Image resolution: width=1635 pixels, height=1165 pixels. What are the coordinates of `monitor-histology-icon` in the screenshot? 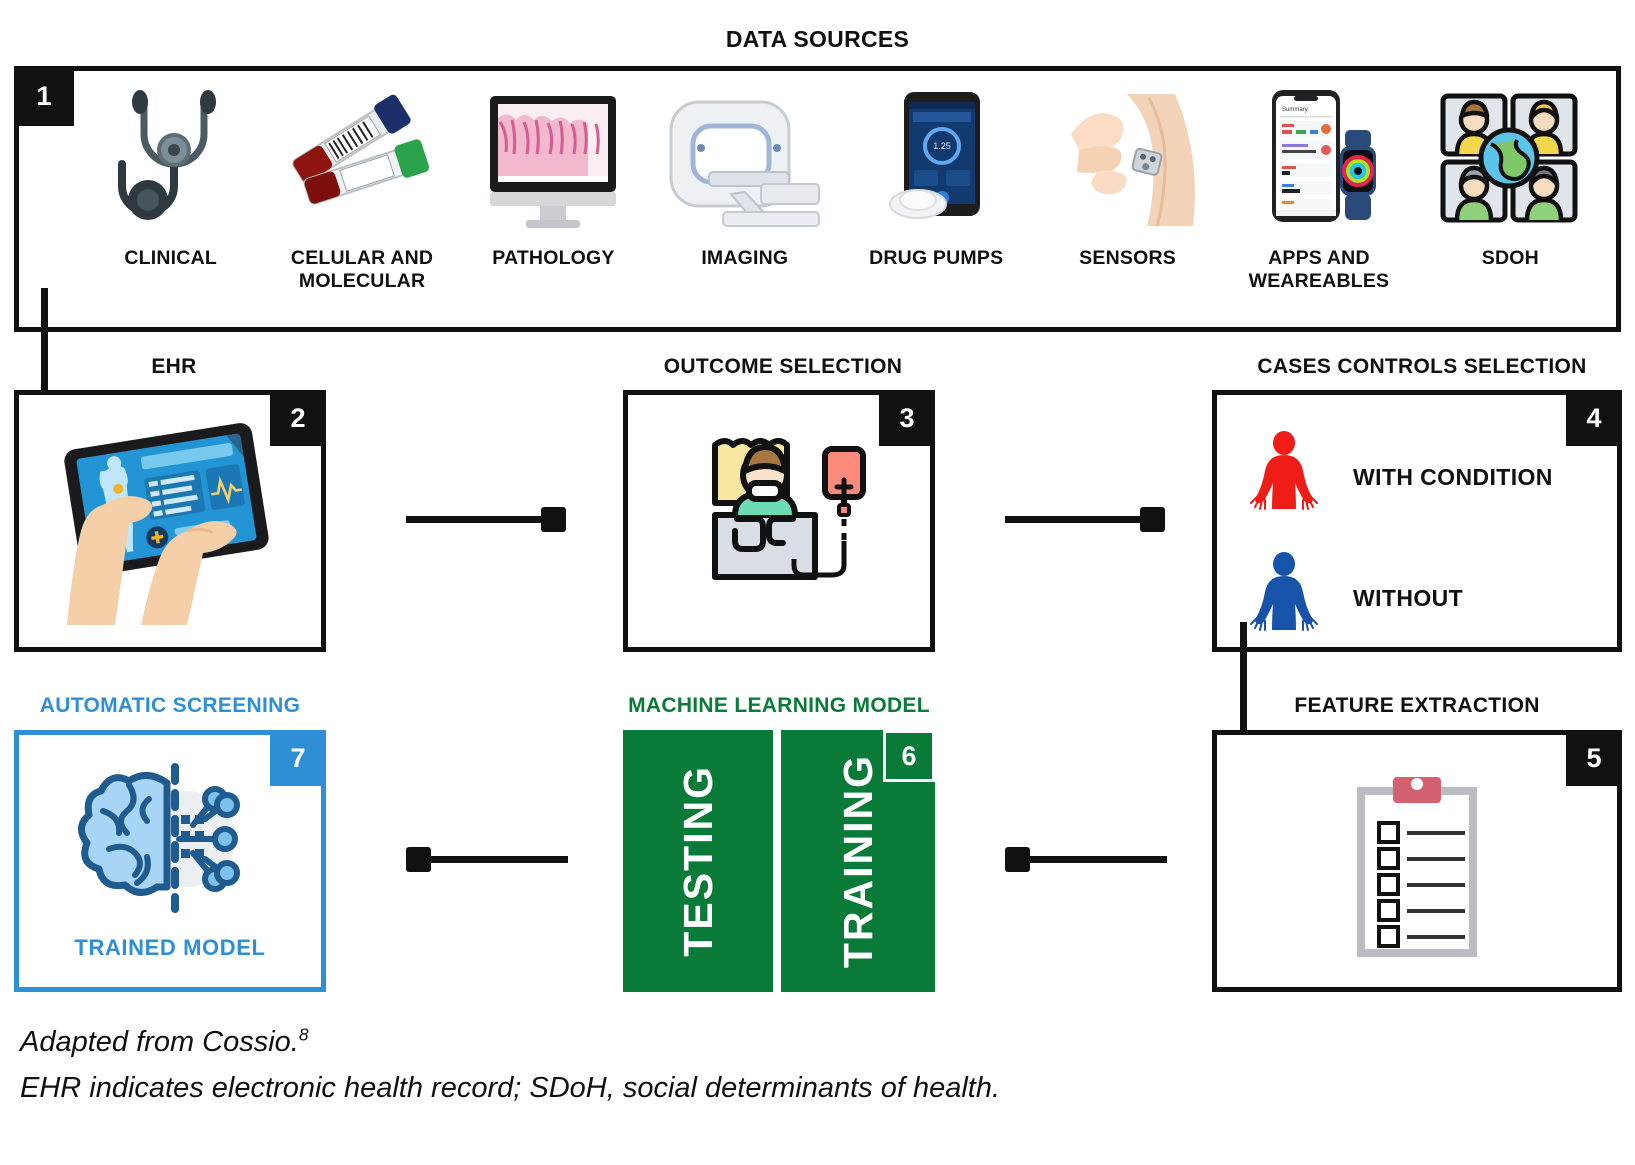 It's located at (553, 158).